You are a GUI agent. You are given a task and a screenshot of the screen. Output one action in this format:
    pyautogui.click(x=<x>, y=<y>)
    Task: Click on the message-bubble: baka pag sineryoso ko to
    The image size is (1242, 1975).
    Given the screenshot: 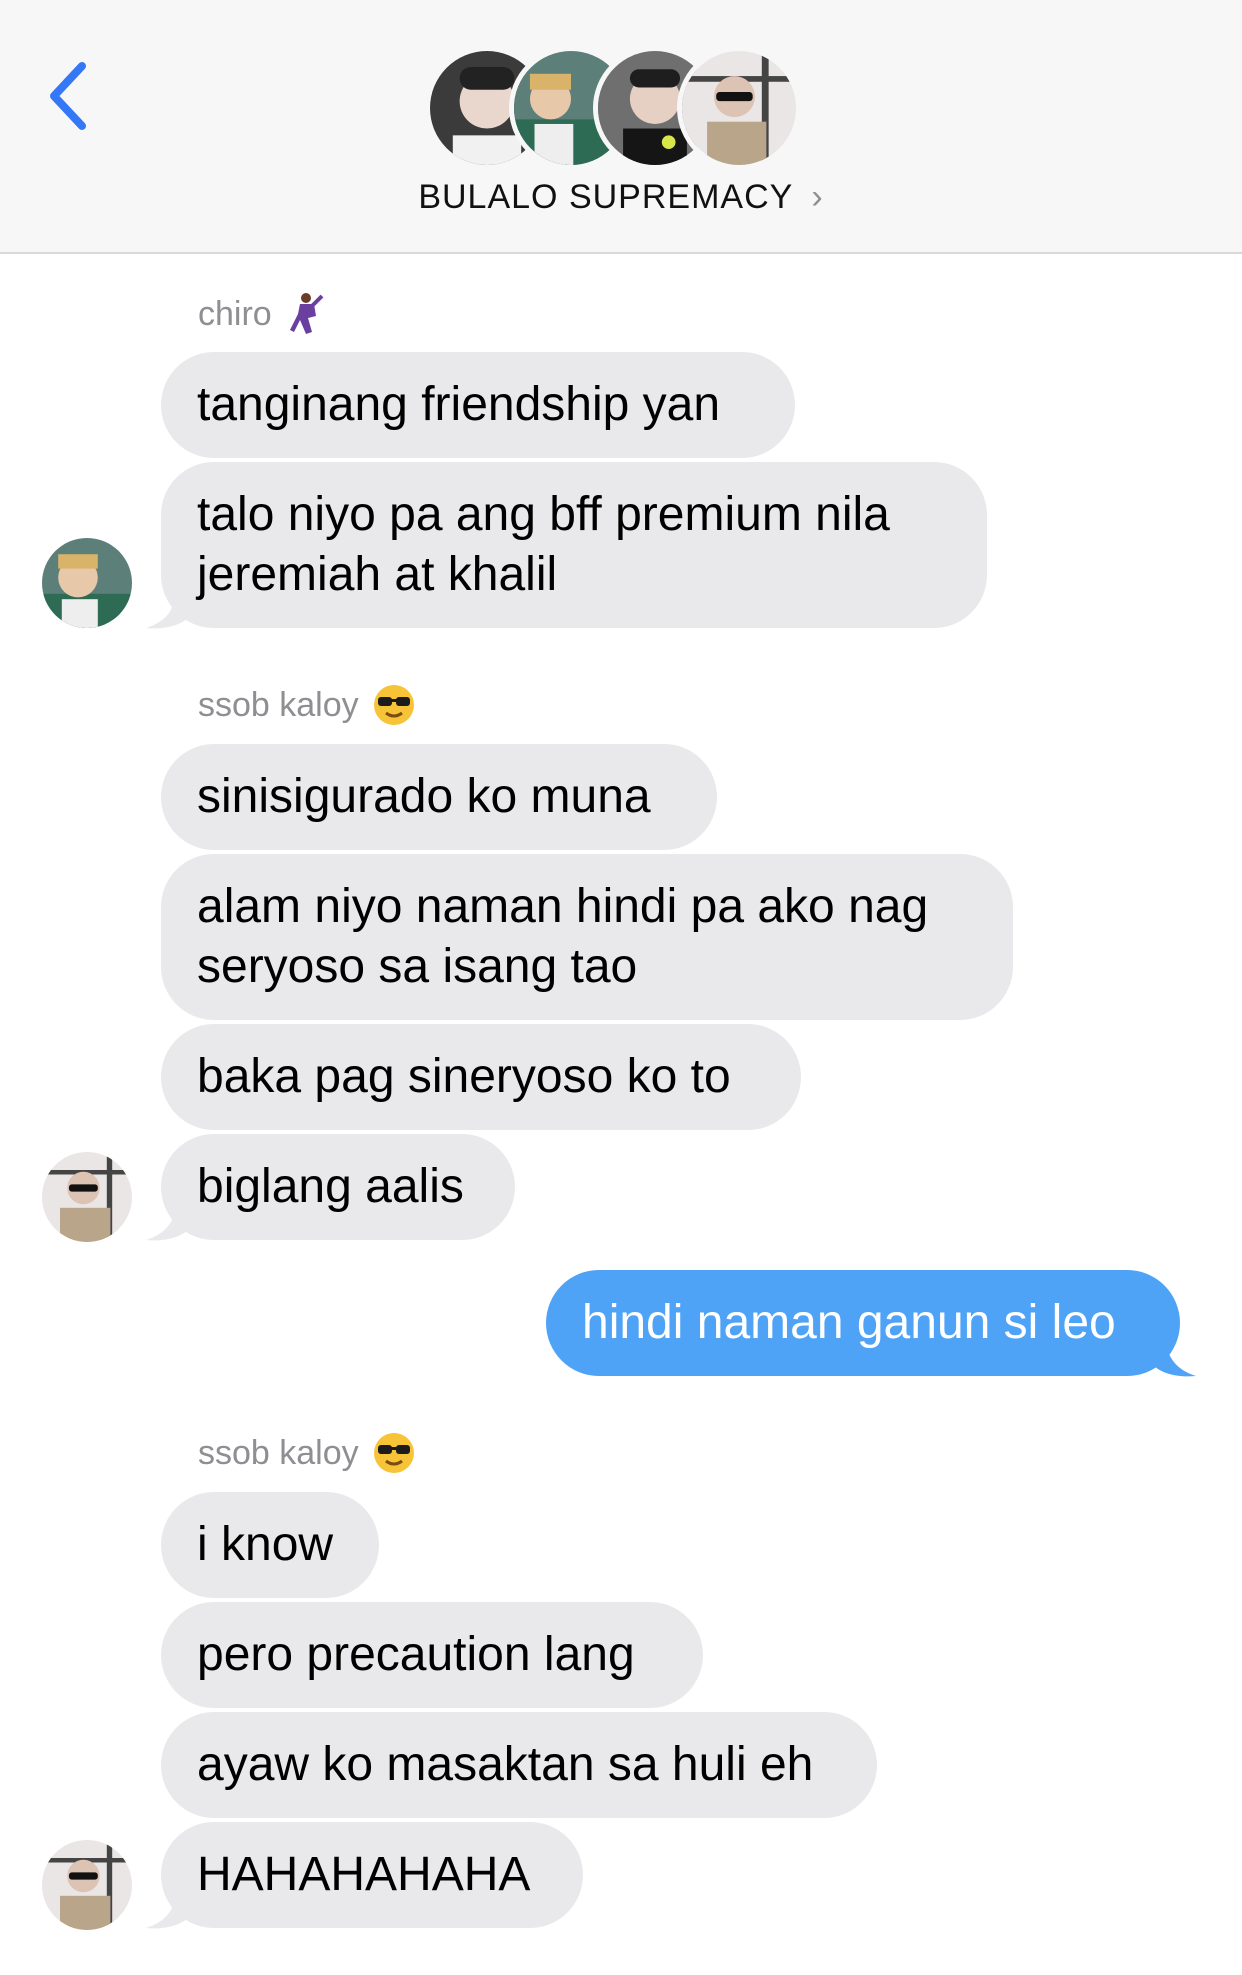 What is the action you would take?
    pyautogui.click(x=481, y=1077)
    